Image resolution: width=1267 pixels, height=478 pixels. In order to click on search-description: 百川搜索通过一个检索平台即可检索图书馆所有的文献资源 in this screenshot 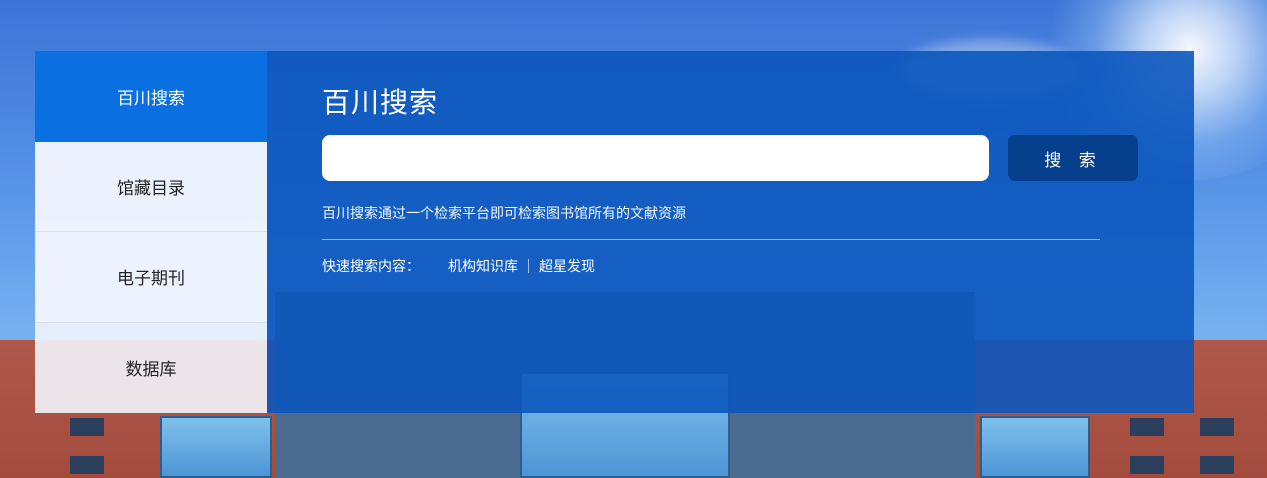, I will do `click(504, 214)`.